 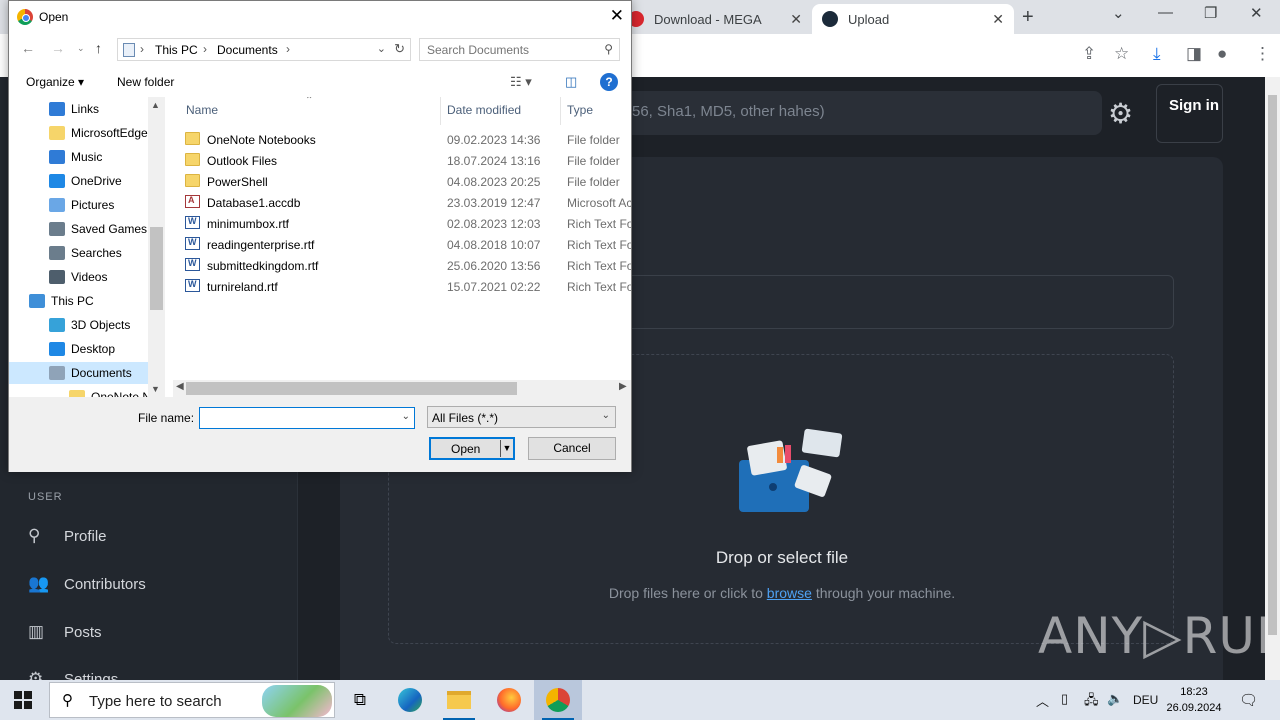 I want to click on view-options-icon: ☷ ▾, so click(x=521, y=82).